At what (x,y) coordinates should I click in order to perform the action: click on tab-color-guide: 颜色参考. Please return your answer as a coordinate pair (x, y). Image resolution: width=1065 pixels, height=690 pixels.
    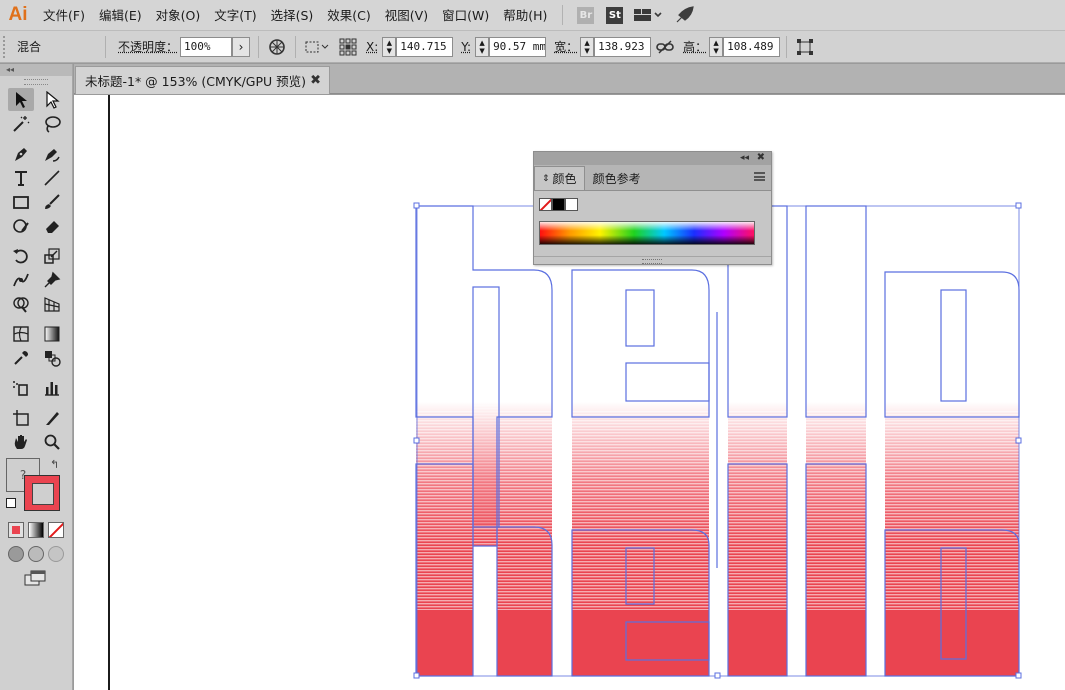
    Looking at the image, I should click on (617, 178).